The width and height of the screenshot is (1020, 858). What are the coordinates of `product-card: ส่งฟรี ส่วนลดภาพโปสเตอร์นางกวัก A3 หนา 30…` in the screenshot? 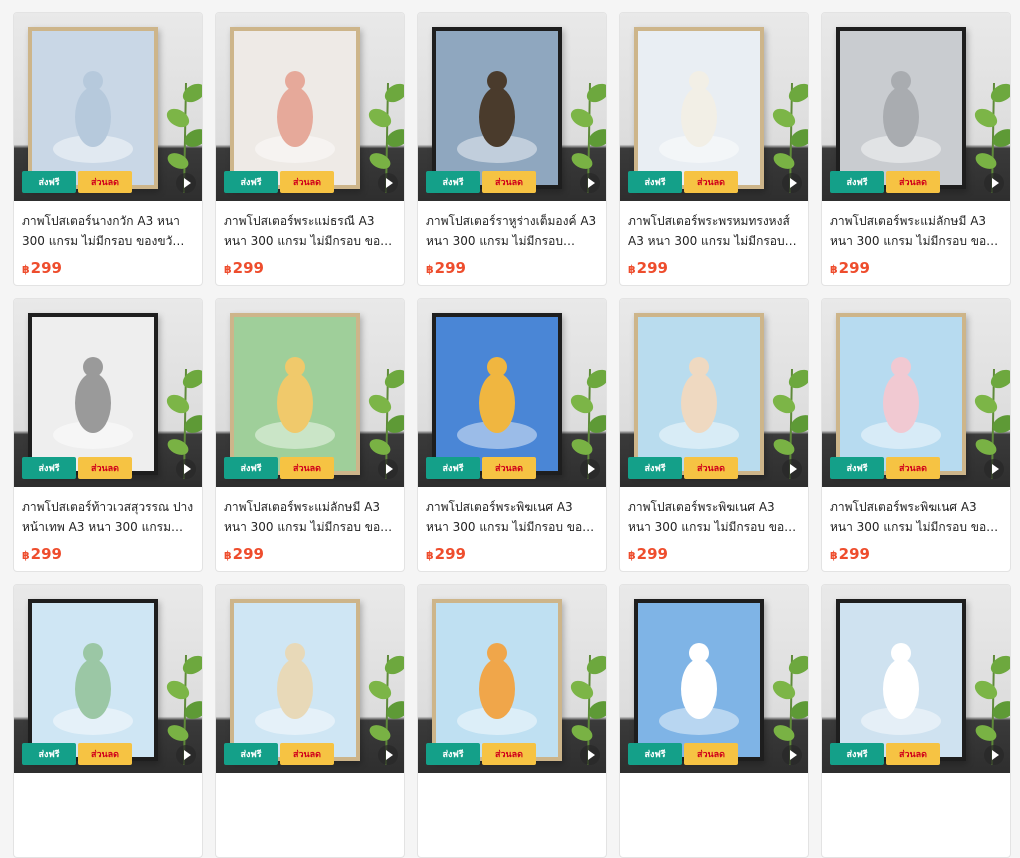 It's located at (108, 149).